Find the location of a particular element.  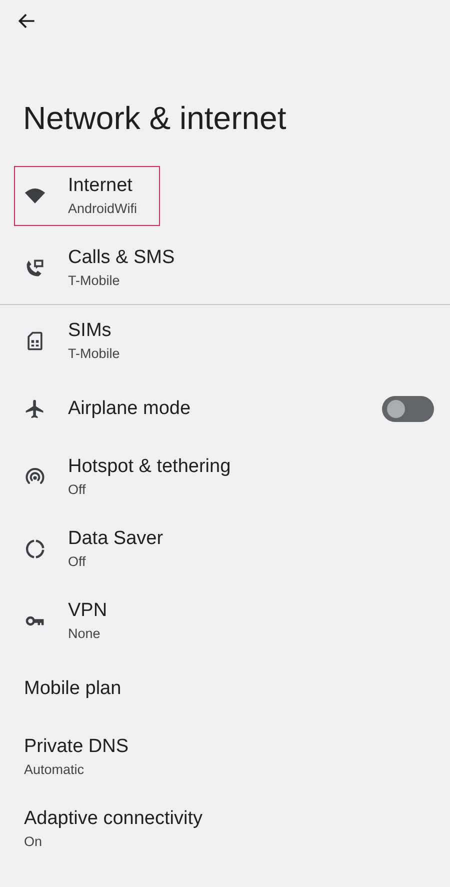

data-saver-icon is located at coordinates (35, 549).